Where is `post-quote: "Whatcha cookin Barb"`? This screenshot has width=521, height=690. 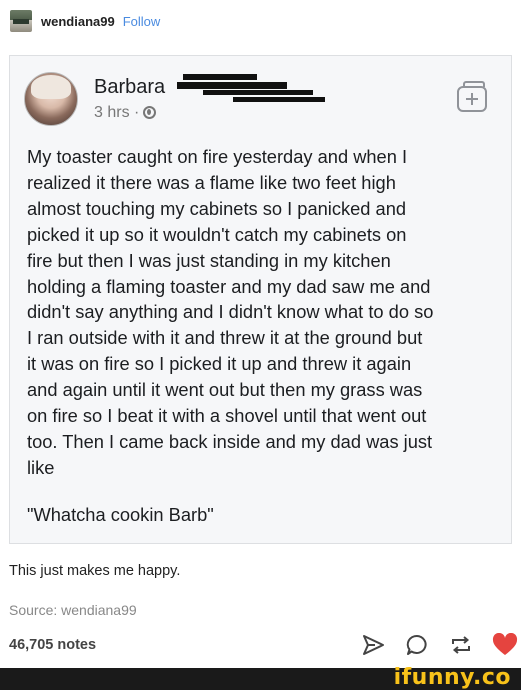
post-quote: "Whatcha cookin Barb" is located at coordinates (120, 514).